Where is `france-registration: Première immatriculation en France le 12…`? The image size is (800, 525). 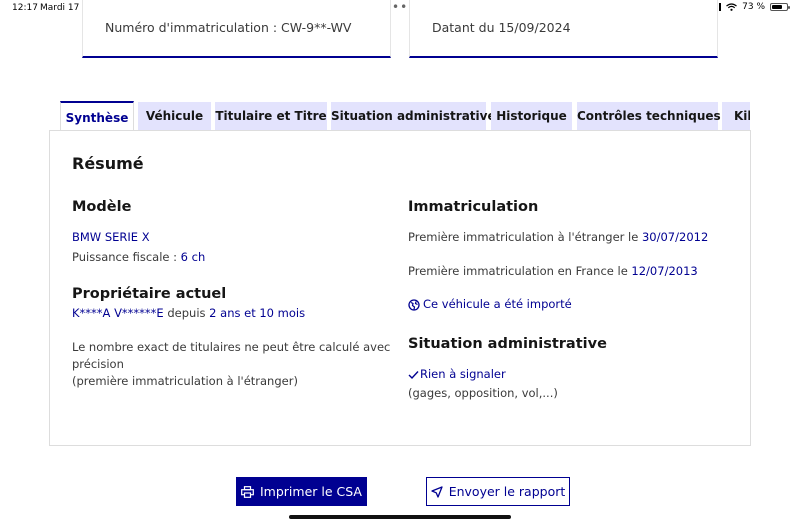
france-registration: Première immatriculation en France le 12… is located at coordinates (553, 271).